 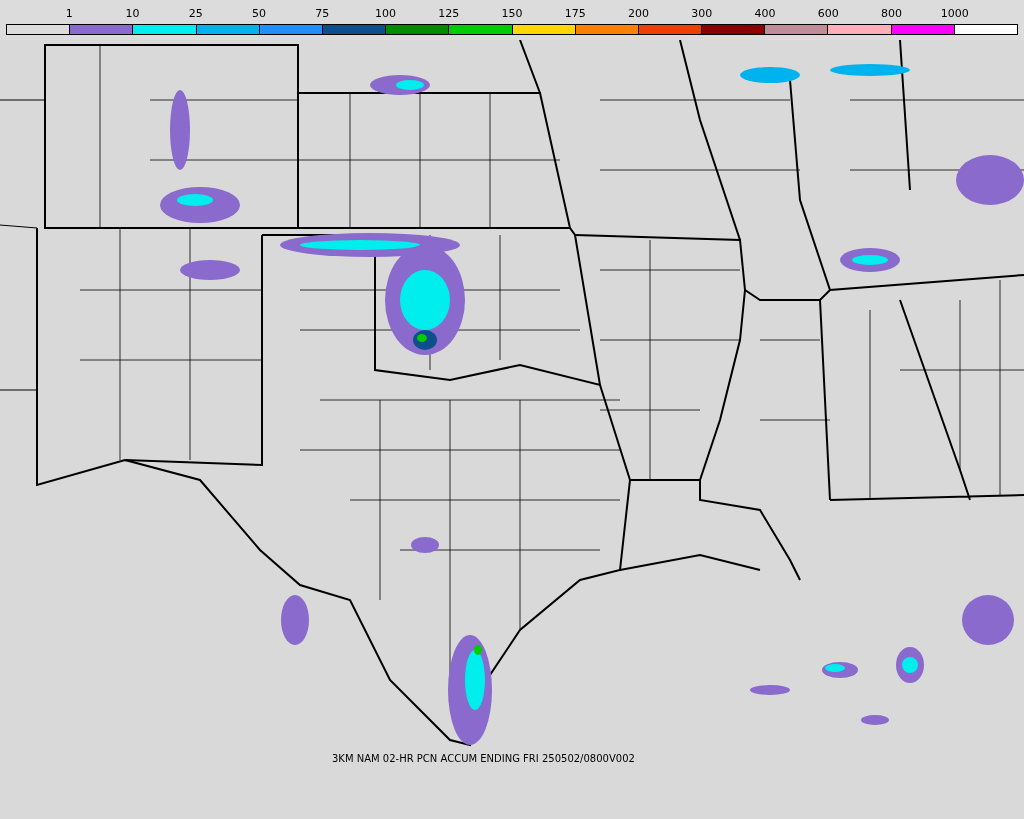 I want to click on legend-label: 150, so click(x=512, y=14).